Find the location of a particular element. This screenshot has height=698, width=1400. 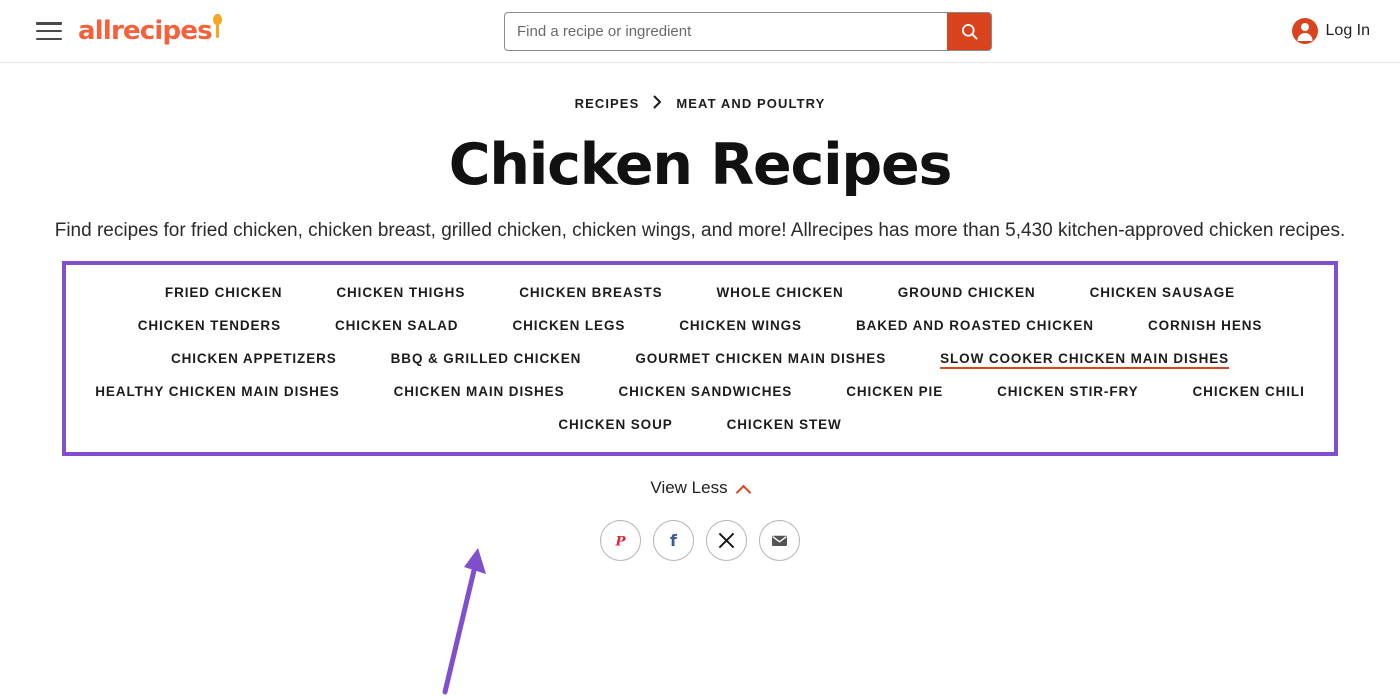

user-avatar-icon is located at coordinates (1304, 31).